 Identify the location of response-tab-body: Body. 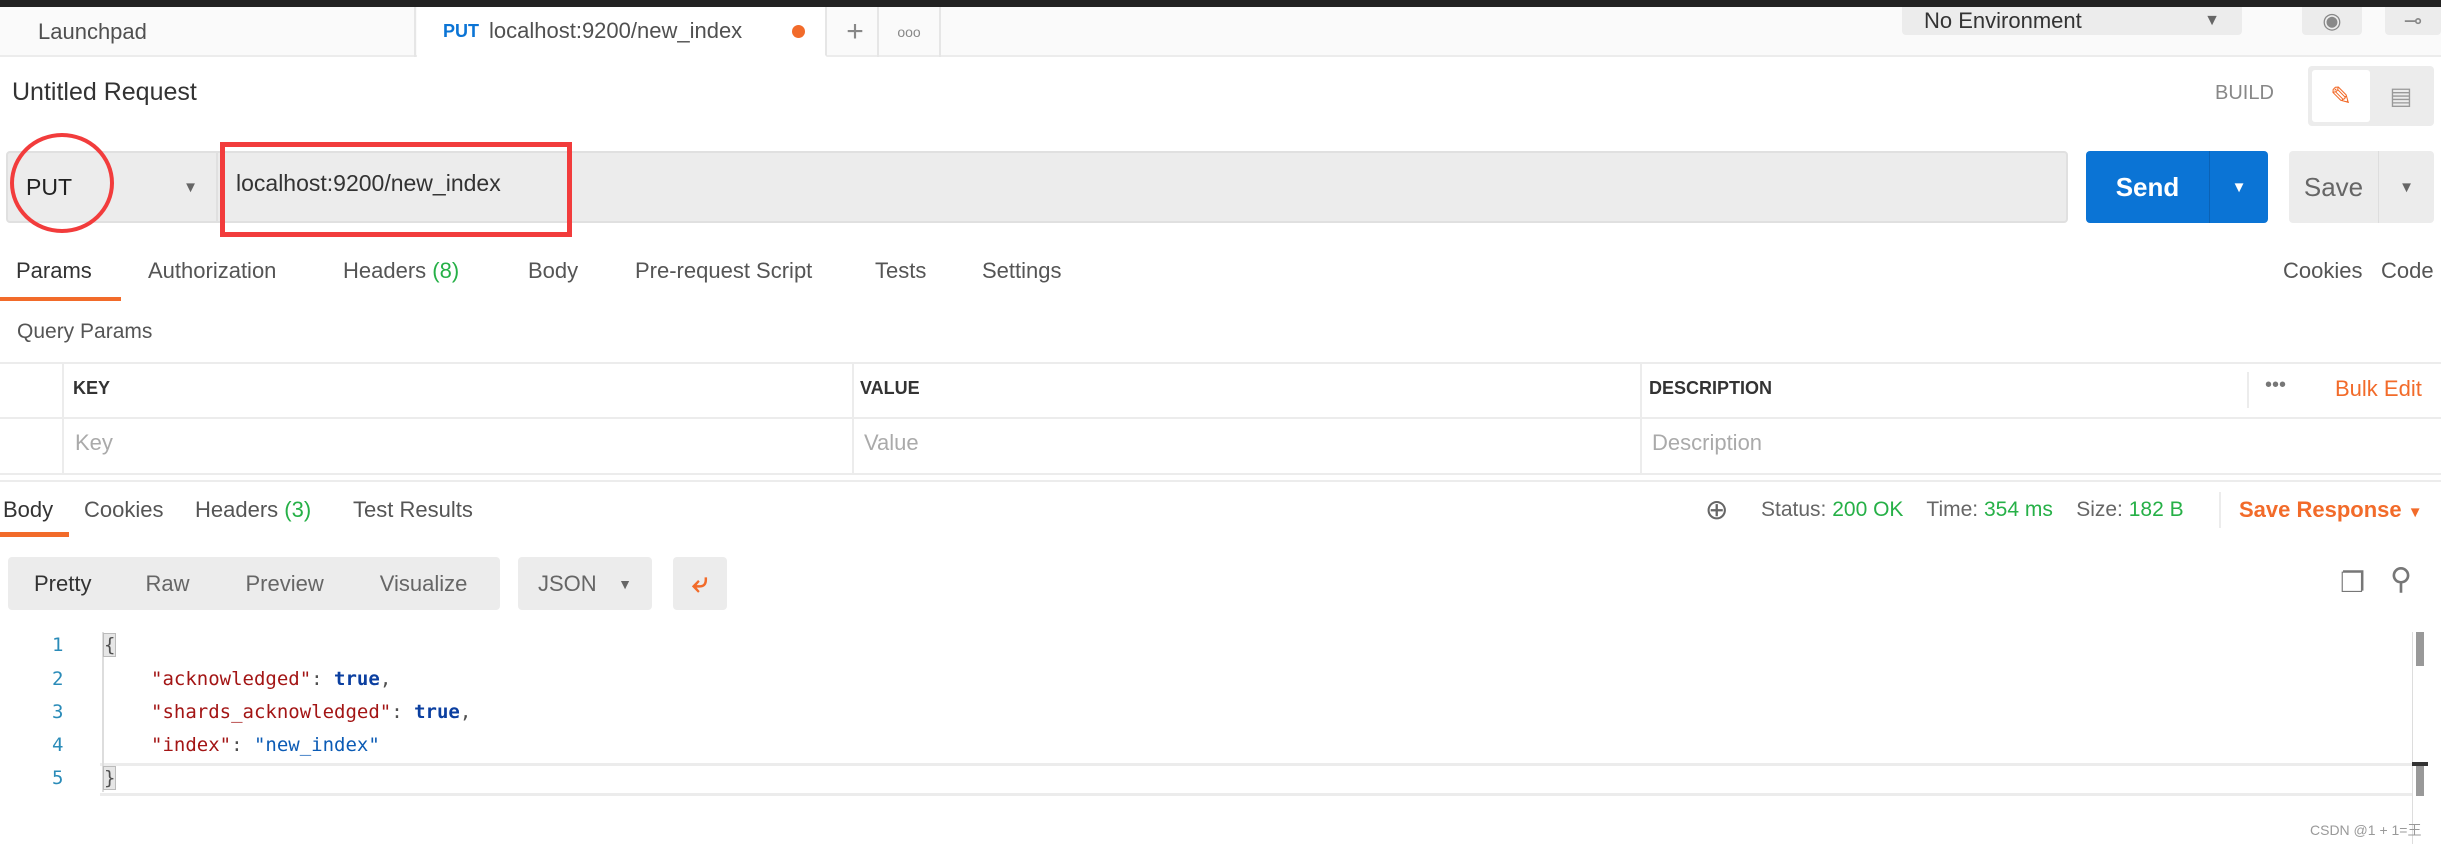
(28, 510).